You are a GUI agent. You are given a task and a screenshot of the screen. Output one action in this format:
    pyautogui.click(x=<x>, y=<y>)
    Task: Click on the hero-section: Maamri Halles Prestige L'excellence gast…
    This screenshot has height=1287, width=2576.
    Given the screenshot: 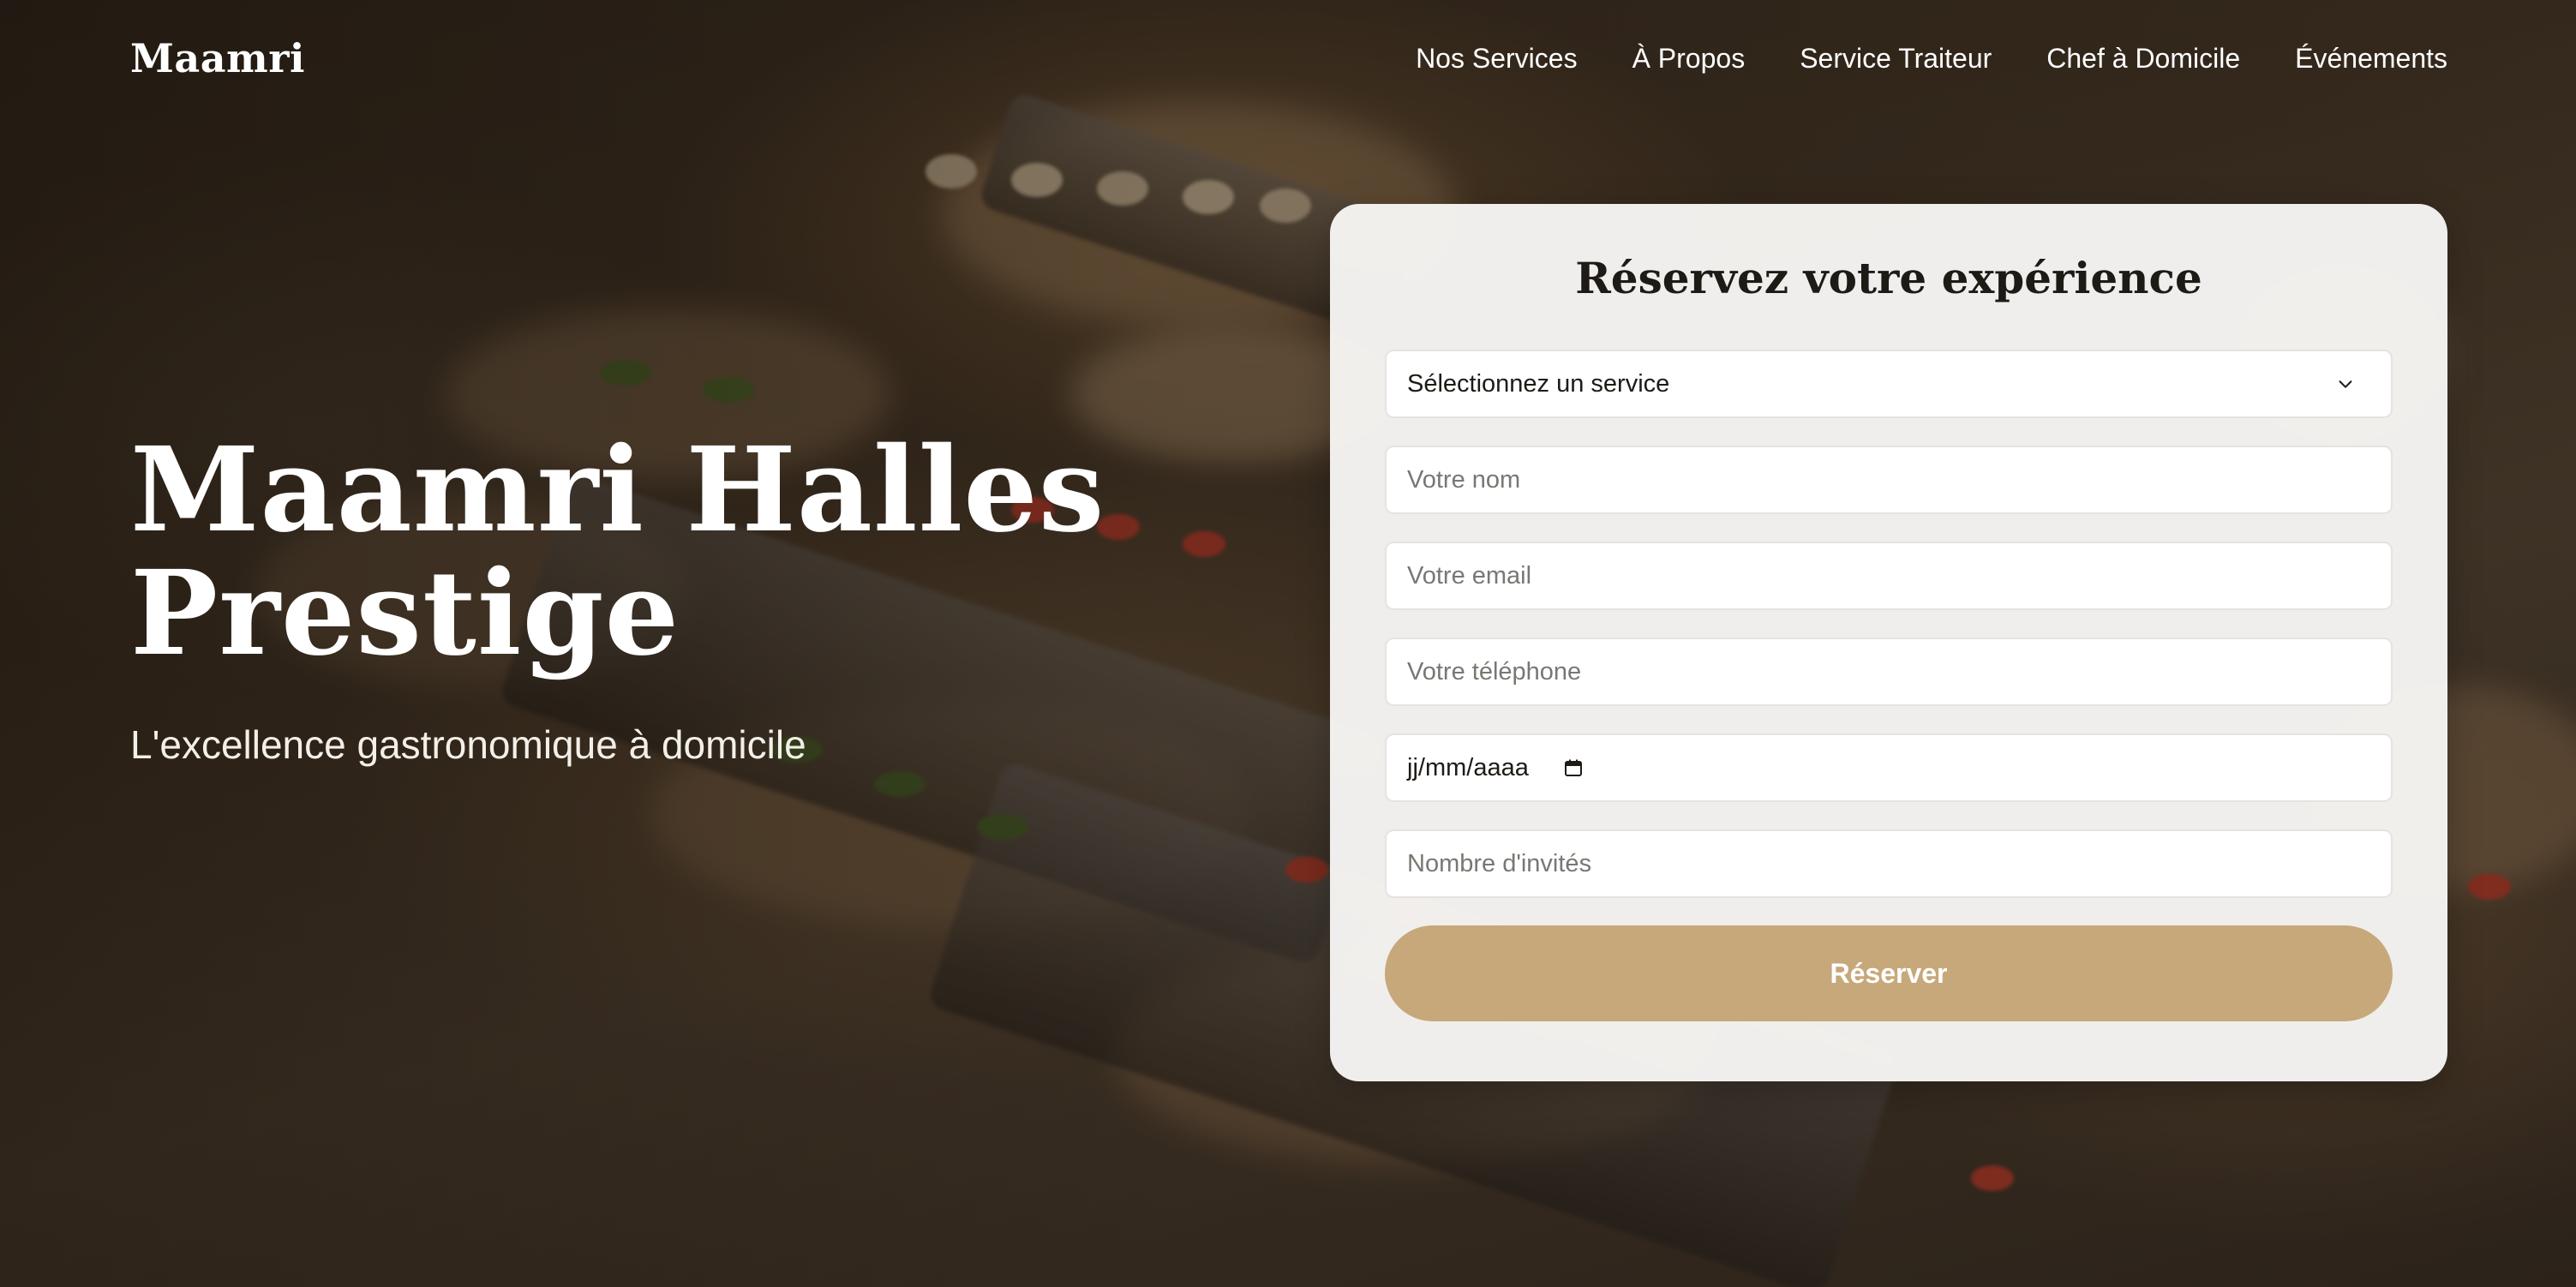 What is the action you would take?
    pyautogui.click(x=708, y=598)
    